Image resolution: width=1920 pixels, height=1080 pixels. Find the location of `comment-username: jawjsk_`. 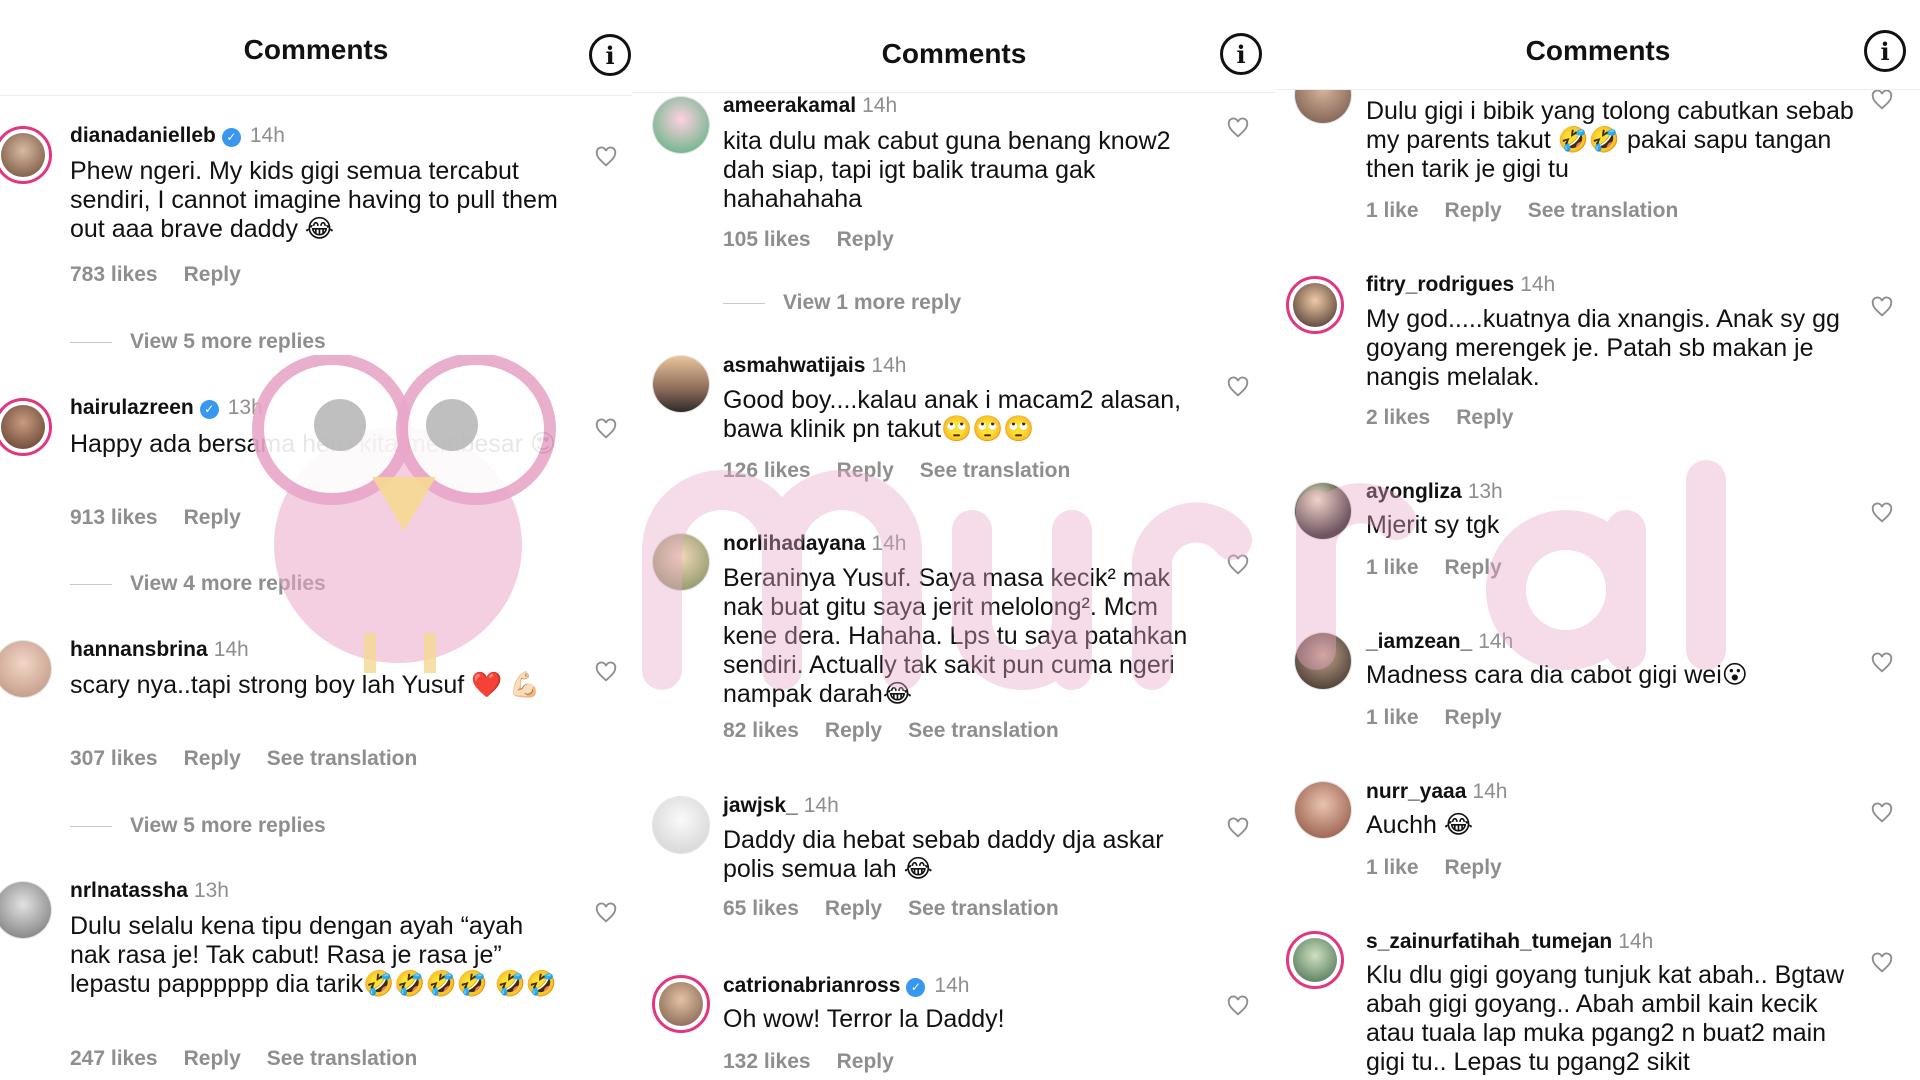

comment-username: jawjsk_ is located at coordinates (760, 805).